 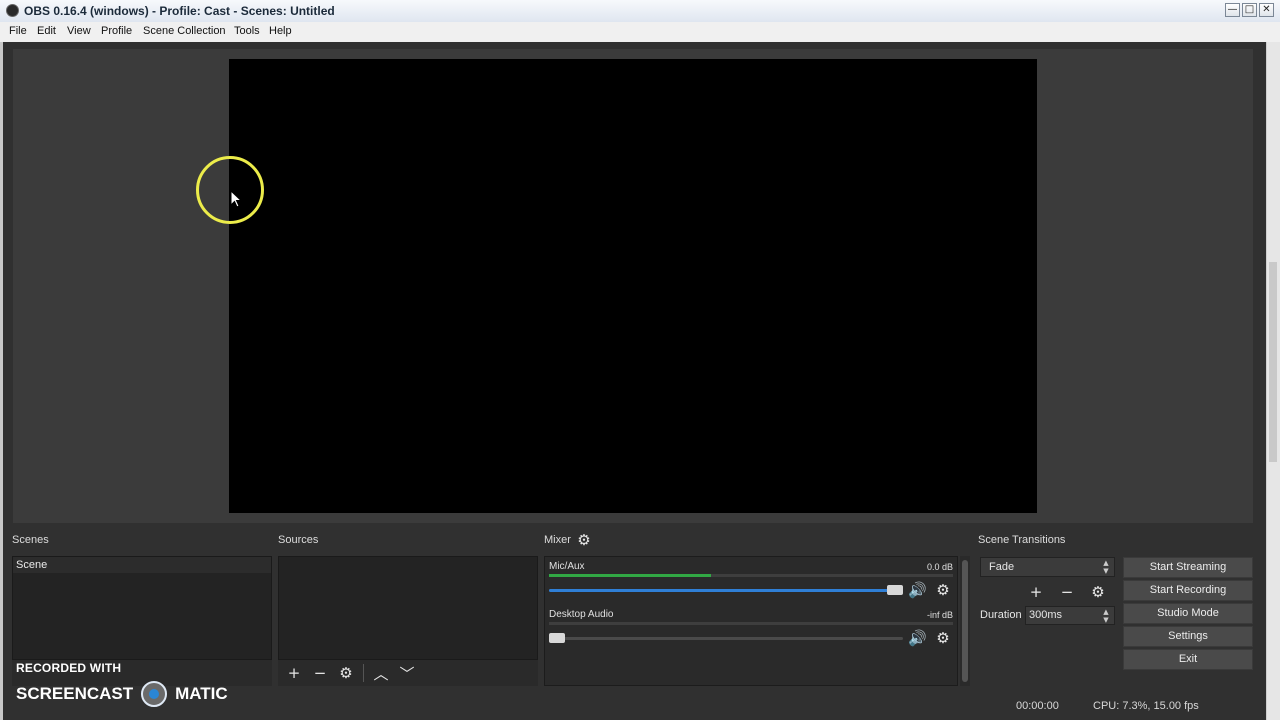 What do you see at coordinates (1098, 592) in the screenshot?
I see `transition-properties-gear-icon: ⚙` at bounding box center [1098, 592].